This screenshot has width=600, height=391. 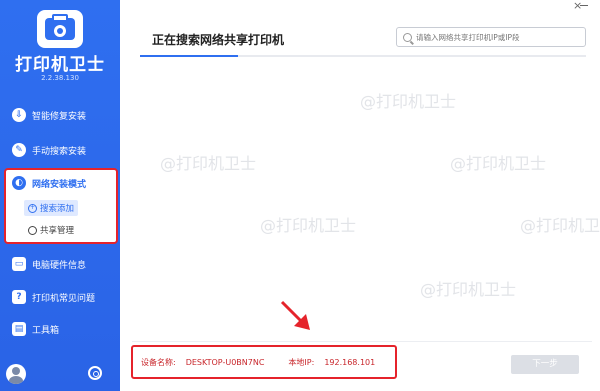 What do you see at coordinates (57, 209) in the screenshot?
I see `sidebar-subitem-label: 搜索添加` at bounding box center [57, 209].